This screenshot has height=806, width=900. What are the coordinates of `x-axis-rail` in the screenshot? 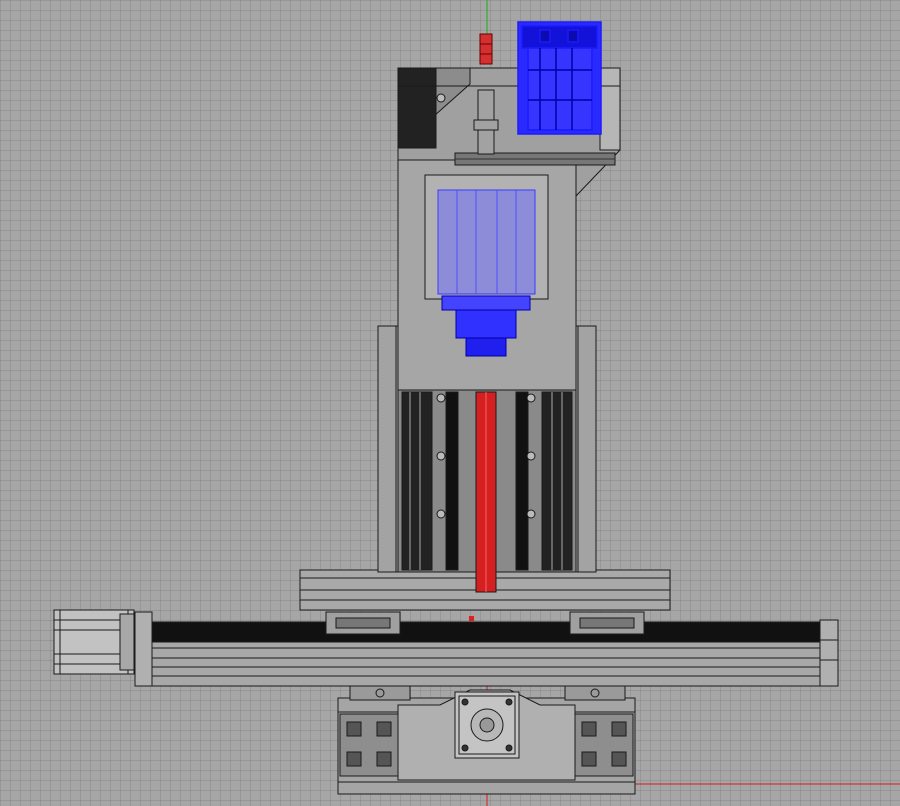 It's located at (486, 649).